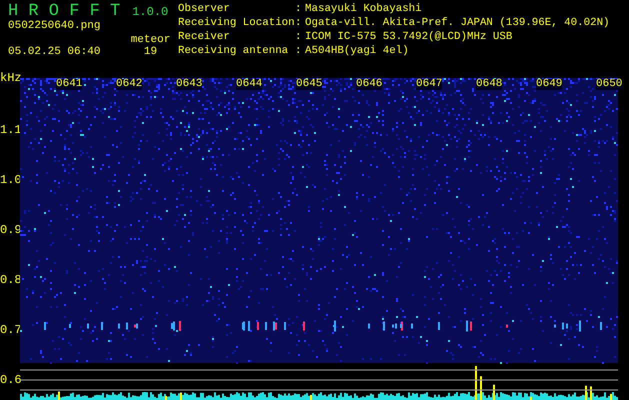 The width and height of the screenshot is (629, 400). Describe the element at coordinates (234, 52) in the screenshot. I see `info-label: Receiving antenna` at that location.